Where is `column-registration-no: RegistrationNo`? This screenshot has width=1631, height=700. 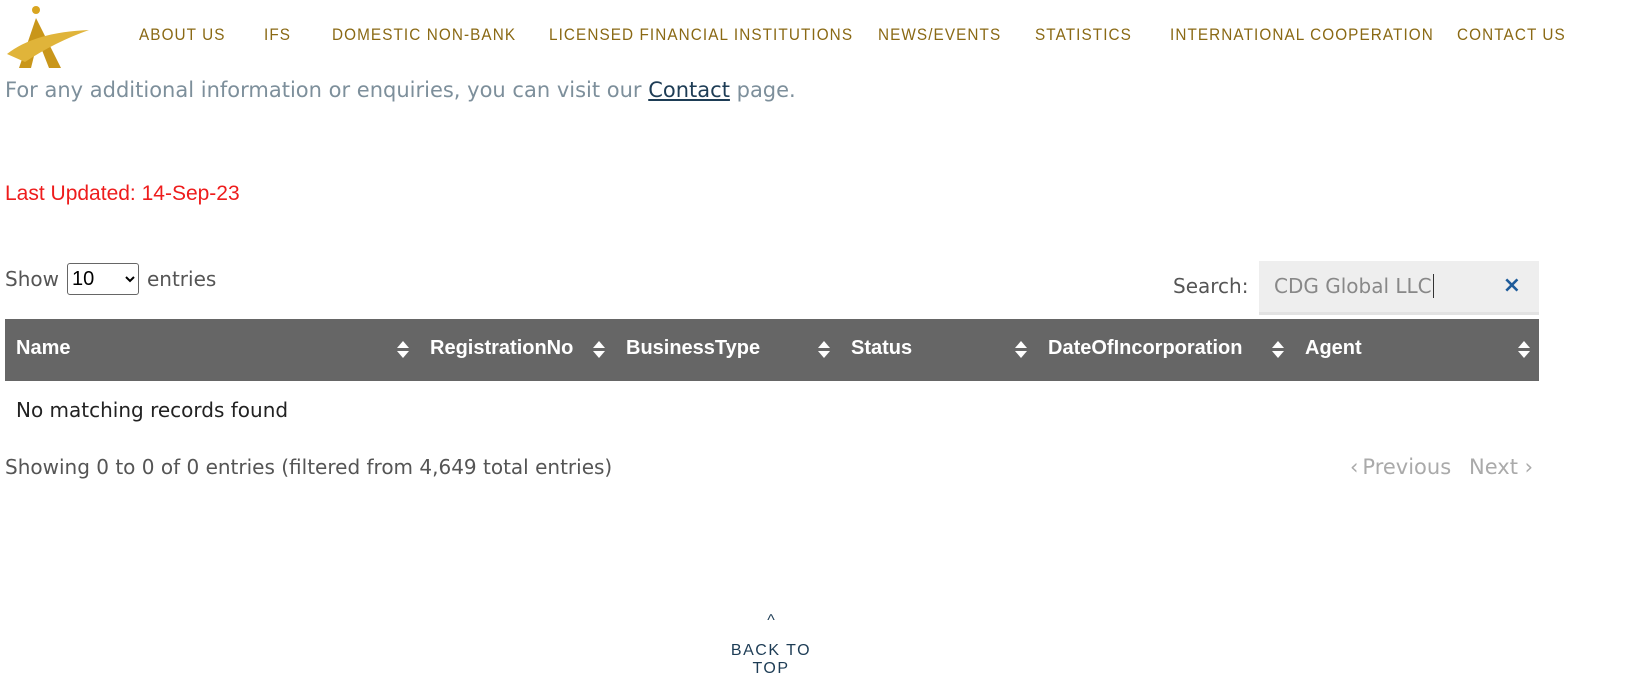 column-registration-no: RegistrationNo is located at coordinates (501, 348).